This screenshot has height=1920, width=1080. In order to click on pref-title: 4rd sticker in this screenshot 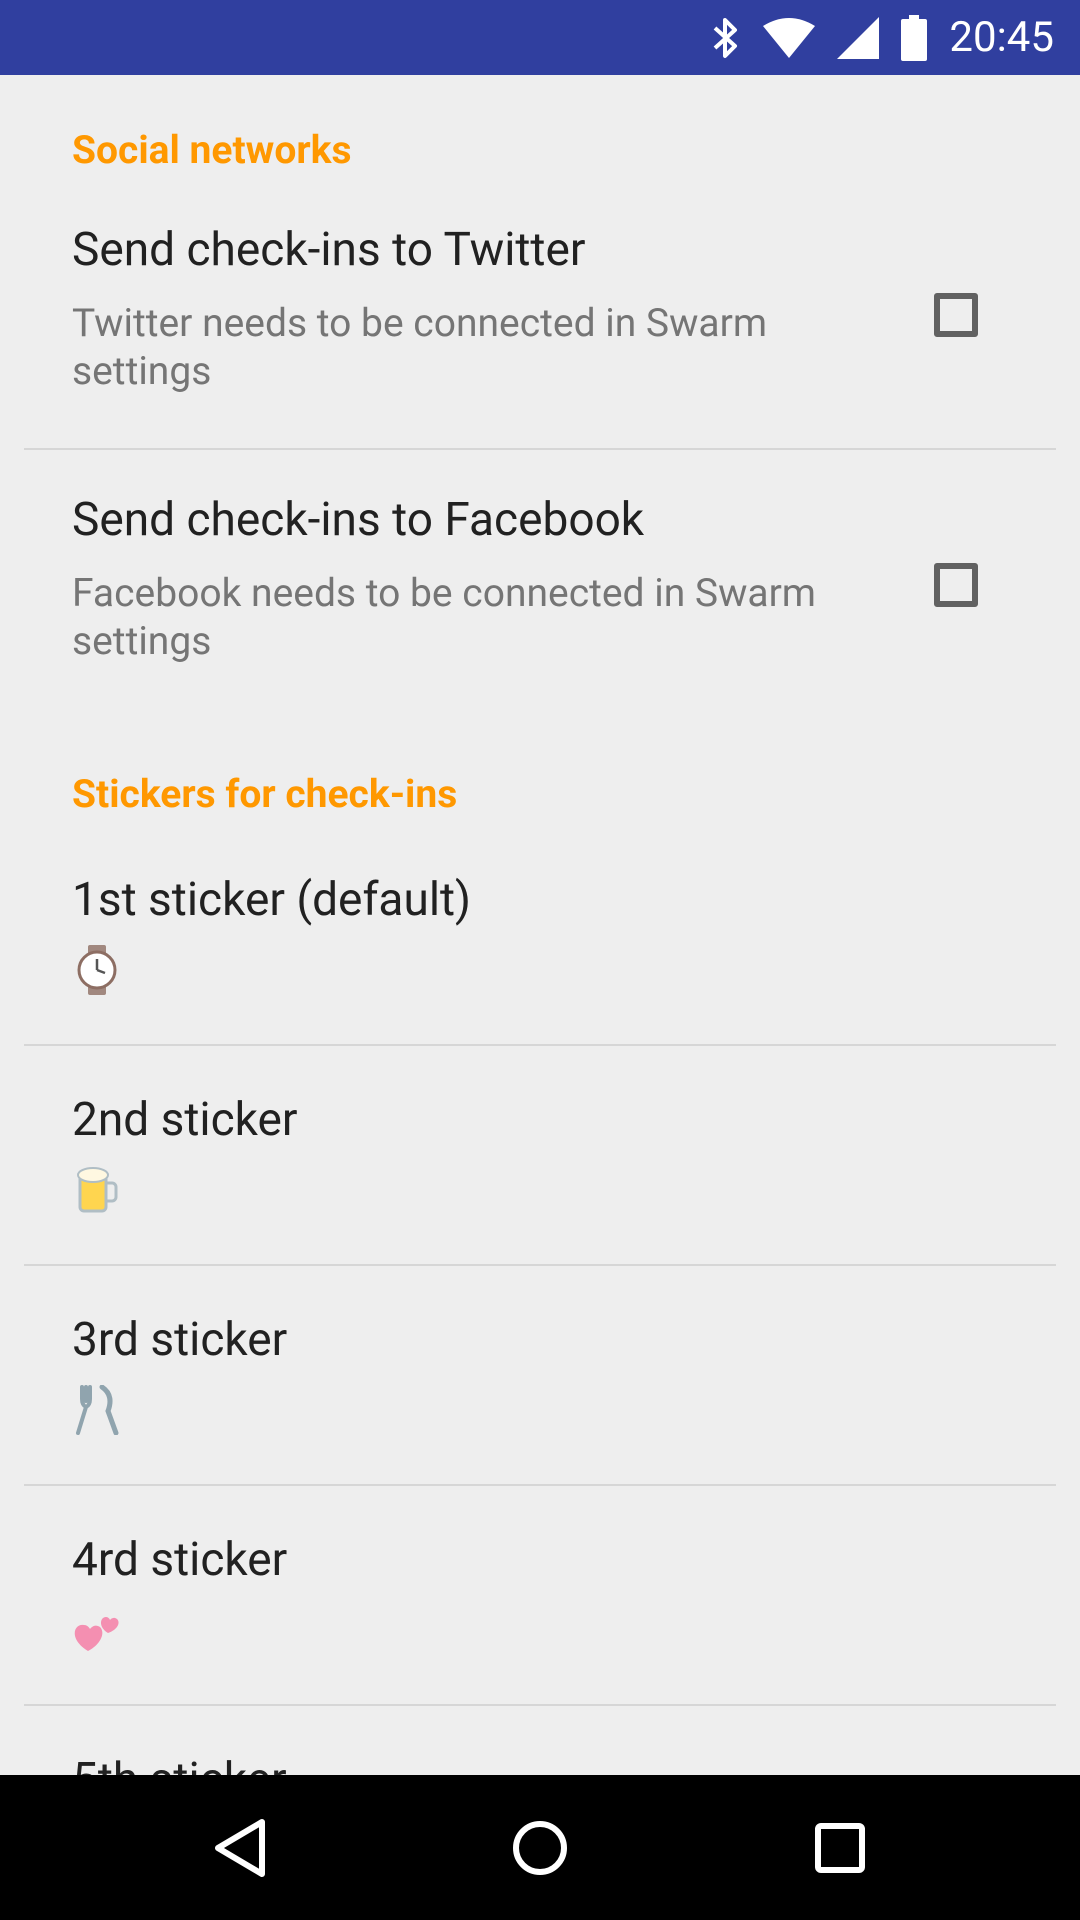, I will do `click(180, 1560)`.